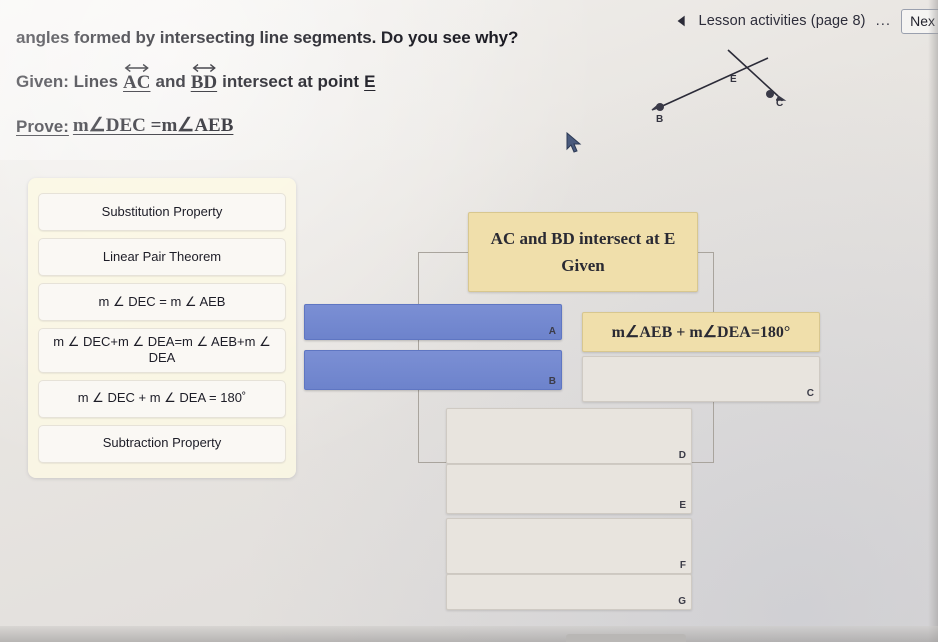  Describe the element at coordinates (626, 638) in the screenshot. I see `screen-bottom-nub` at that location.